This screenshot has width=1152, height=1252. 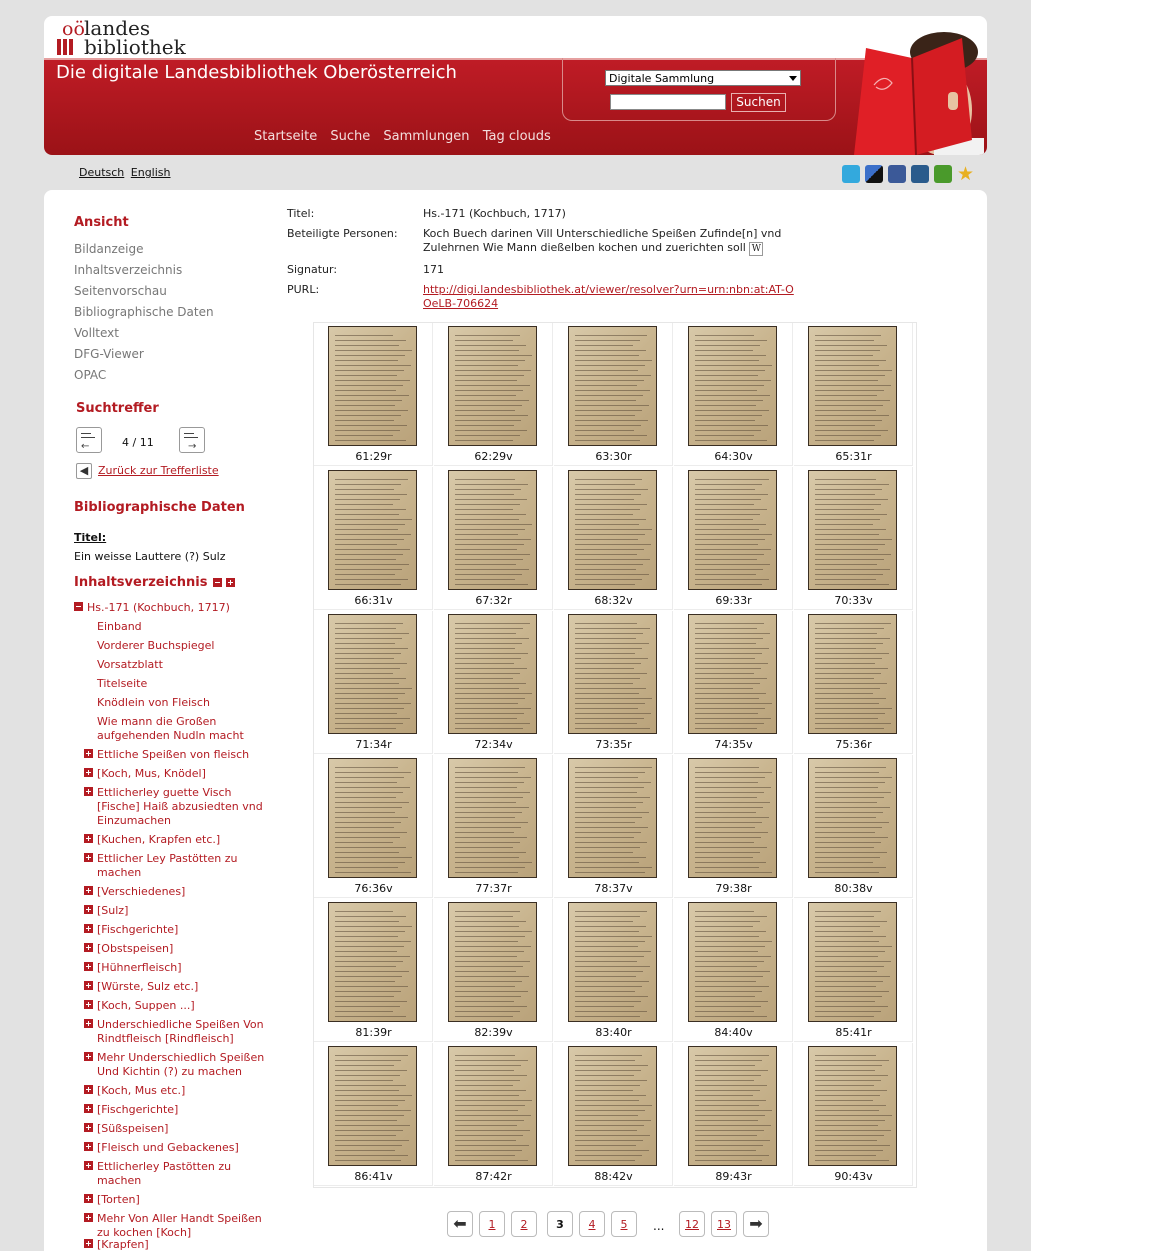 I want to click on thumbnail-cell: 75:36r, so click(x=853, y=682).